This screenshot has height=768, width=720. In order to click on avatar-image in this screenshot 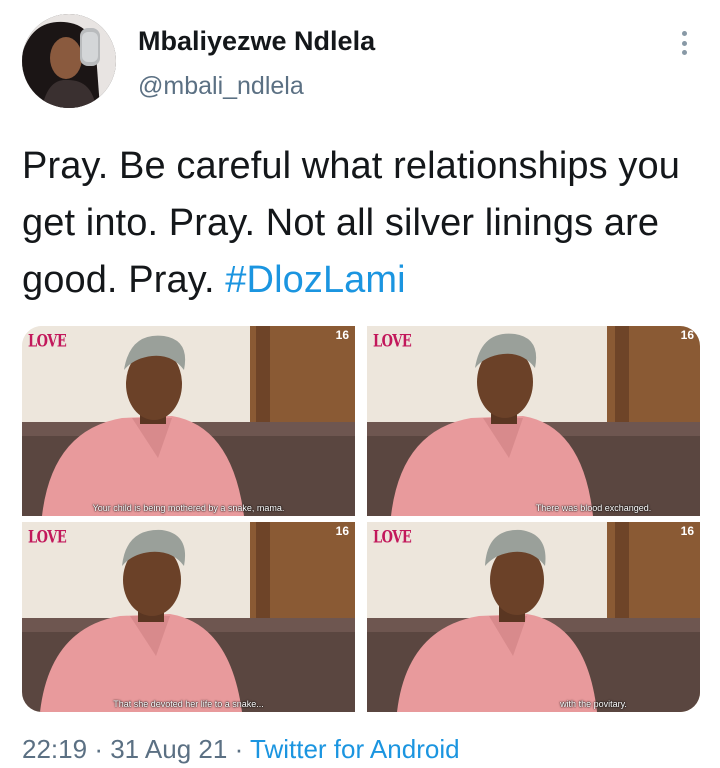, I will do `click(69, 61)`.